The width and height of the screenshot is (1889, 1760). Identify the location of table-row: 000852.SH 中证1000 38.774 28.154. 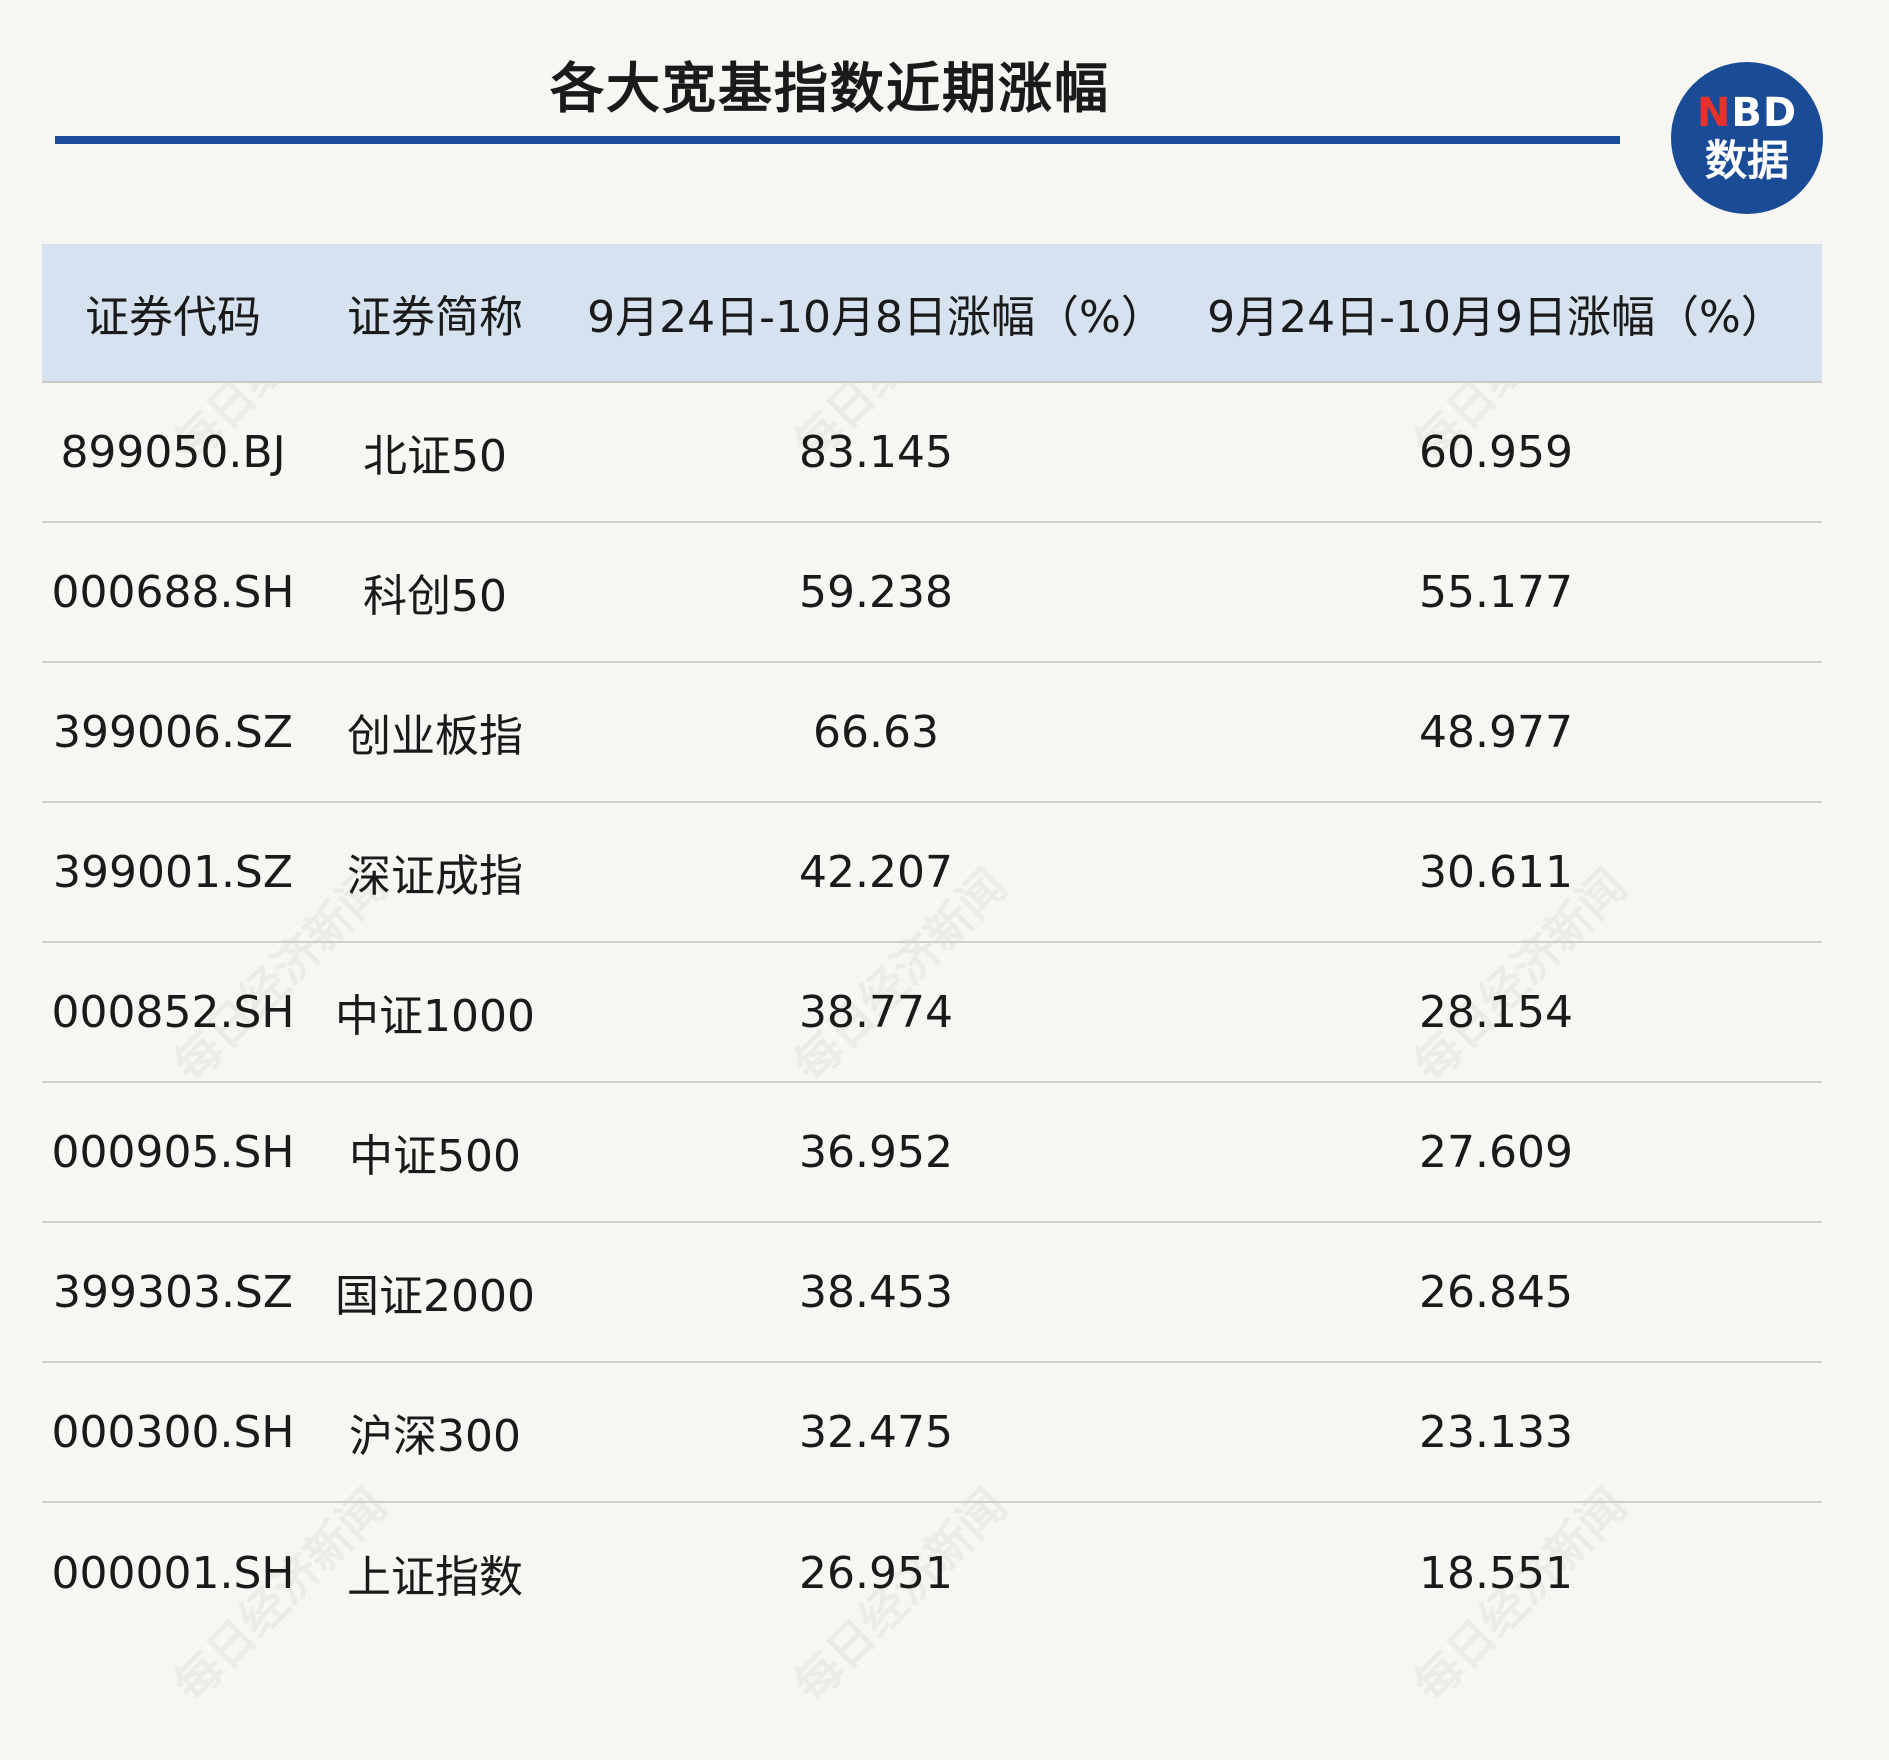
(932, 1013).